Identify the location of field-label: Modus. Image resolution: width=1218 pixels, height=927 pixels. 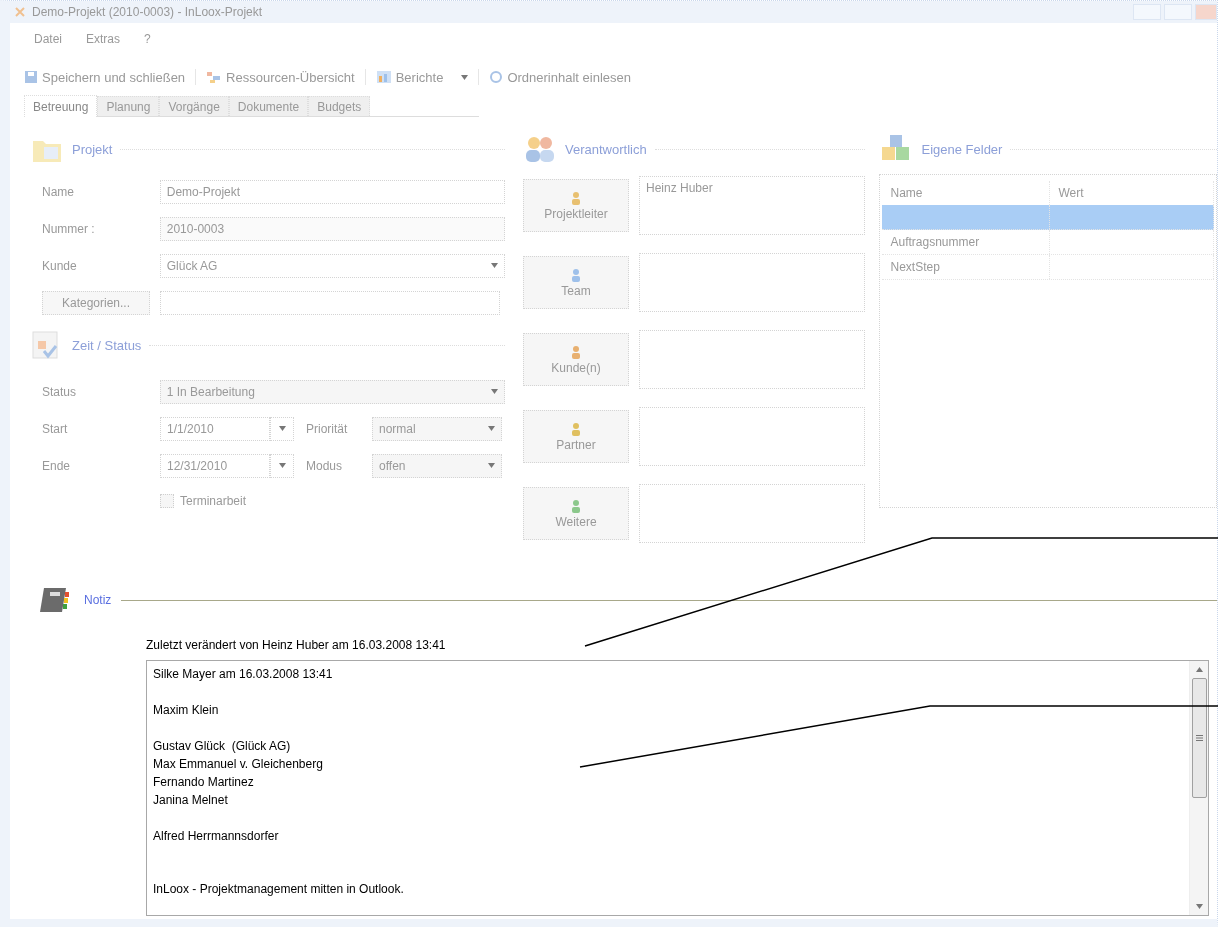
(325, 465).